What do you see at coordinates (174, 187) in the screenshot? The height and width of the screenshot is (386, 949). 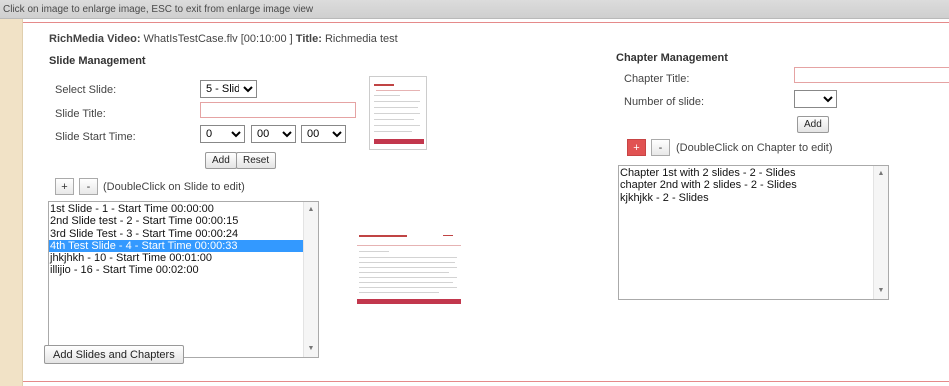 I see `slide-edit-hint: (DoubleClick on Slide to edit)` at bounding box center [174, 187].